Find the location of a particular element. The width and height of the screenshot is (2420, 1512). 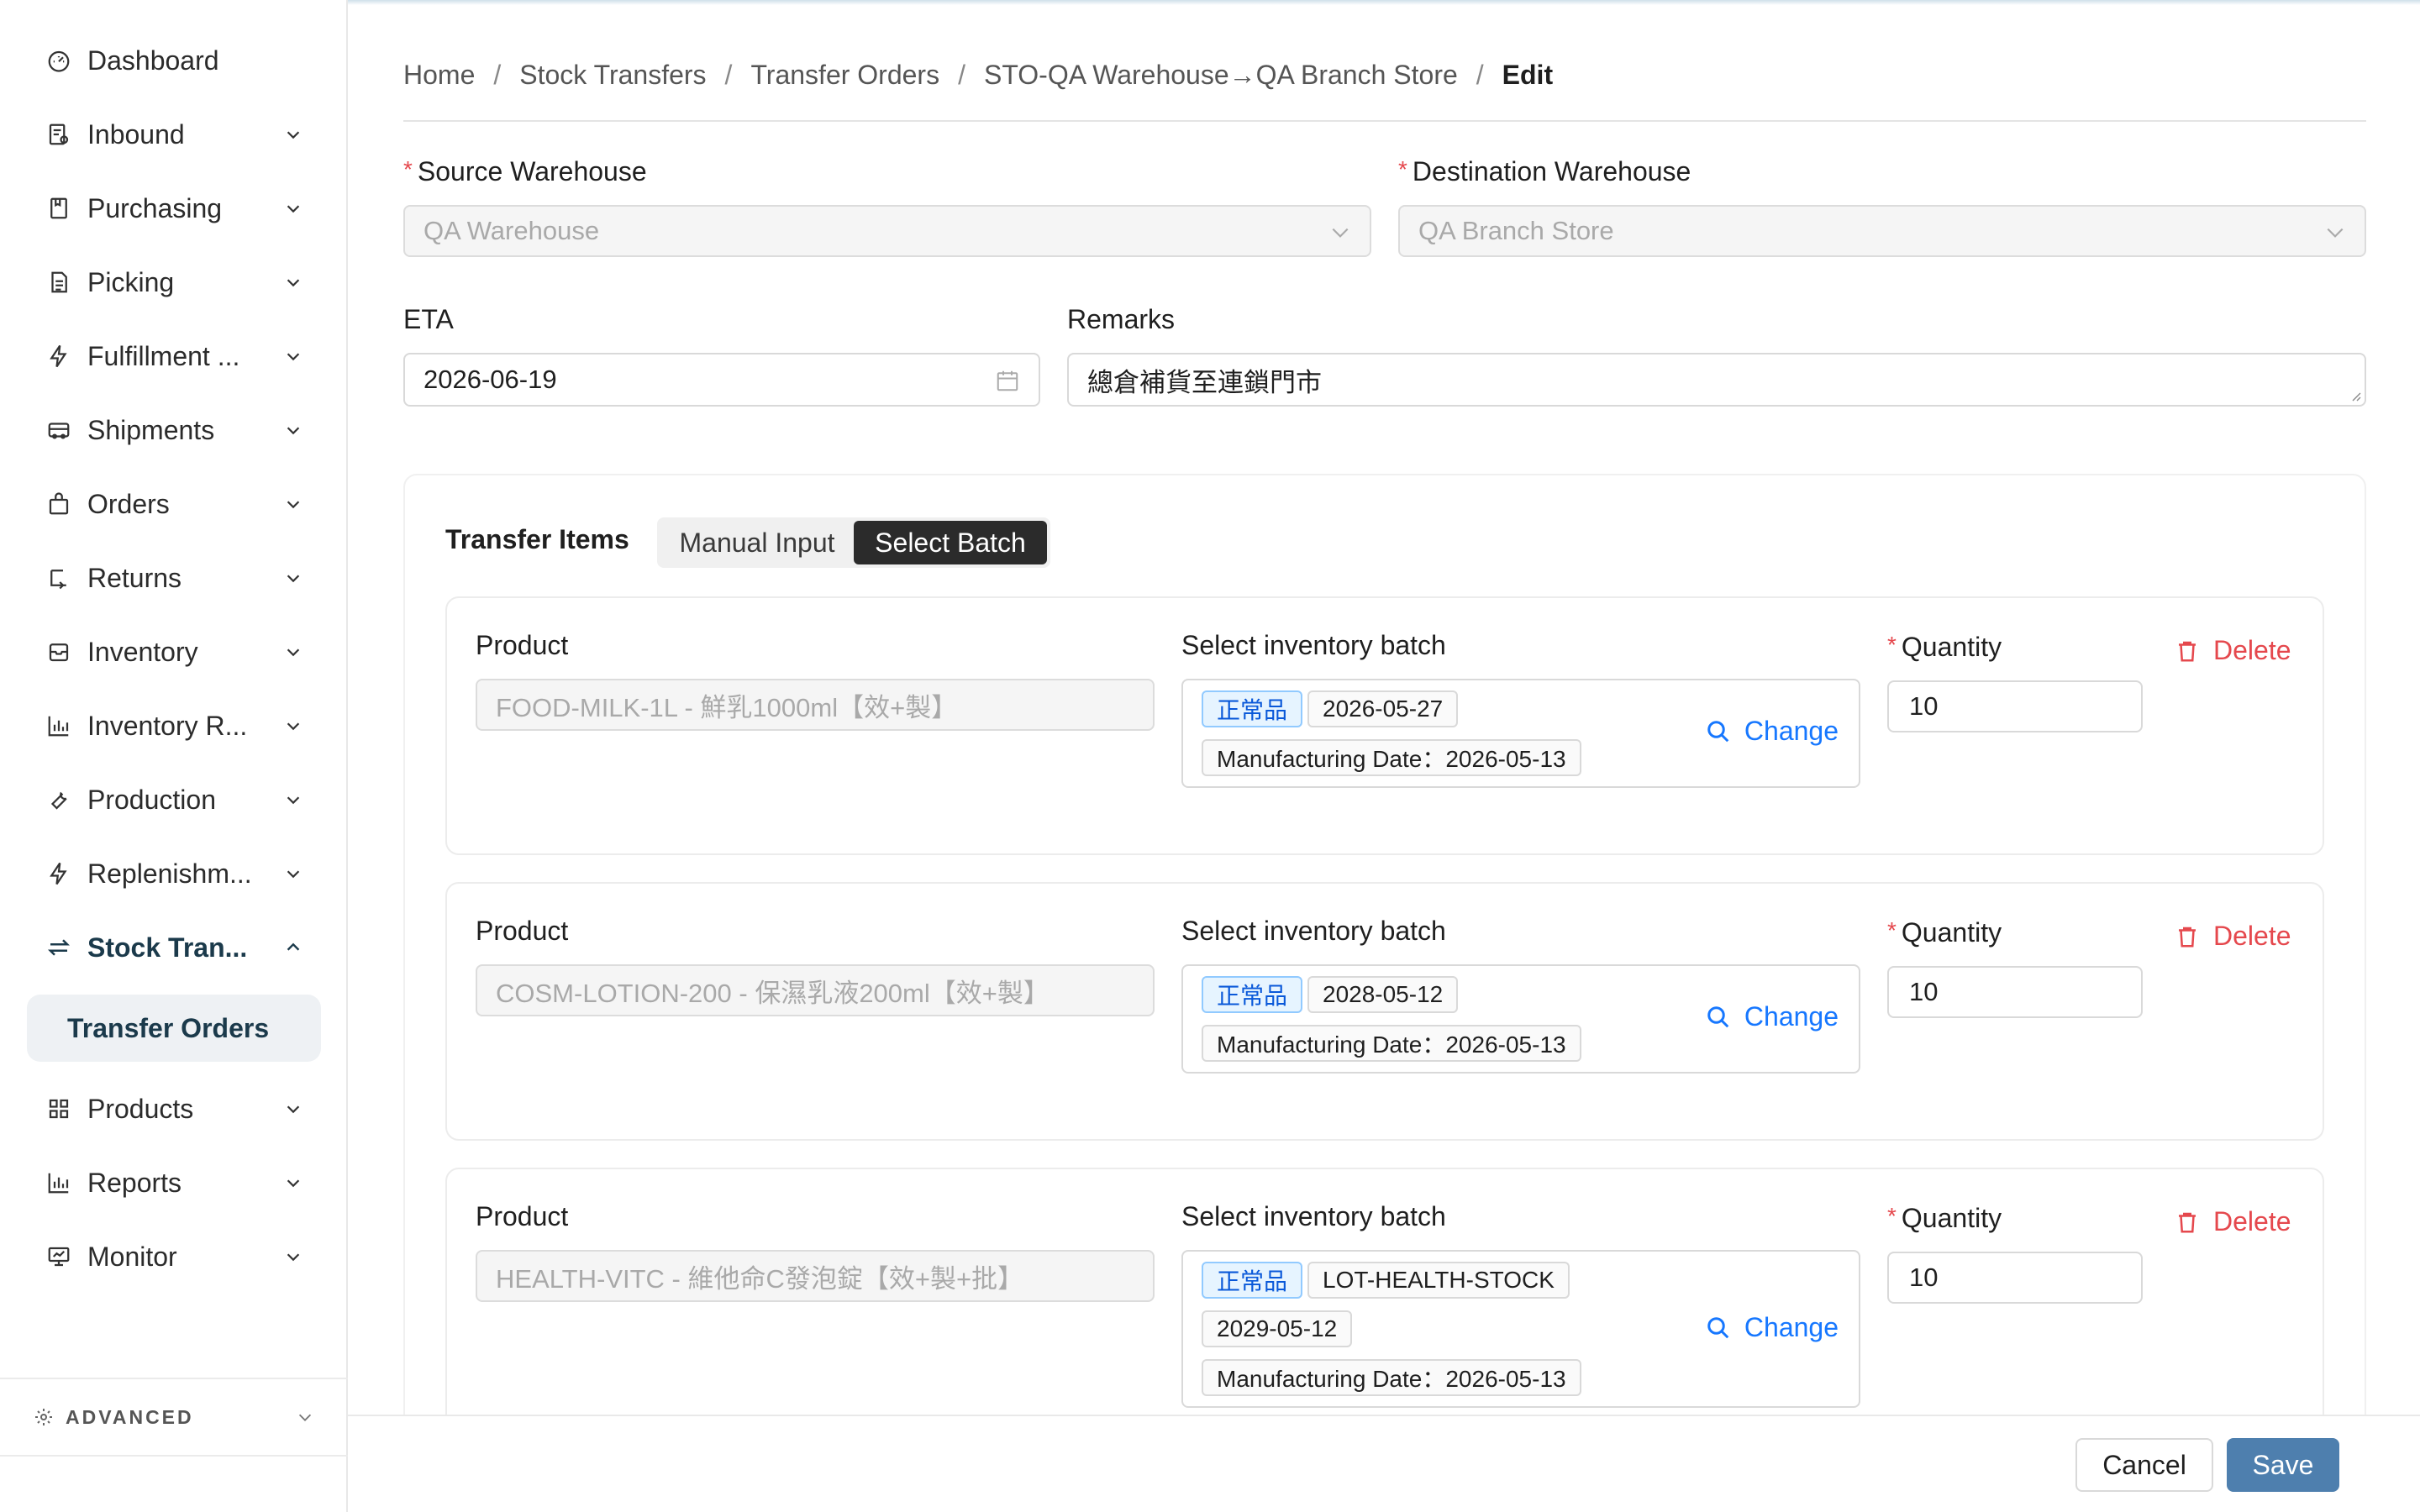

nav-picking: Picking is located at coordinates (174, 282).